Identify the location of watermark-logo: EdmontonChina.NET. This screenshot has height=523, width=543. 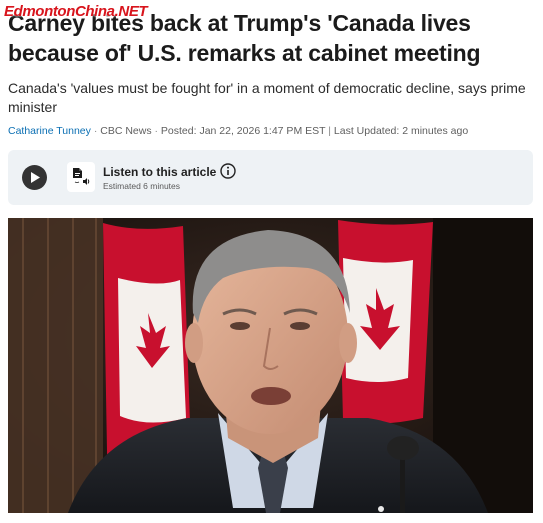
(76, 11).